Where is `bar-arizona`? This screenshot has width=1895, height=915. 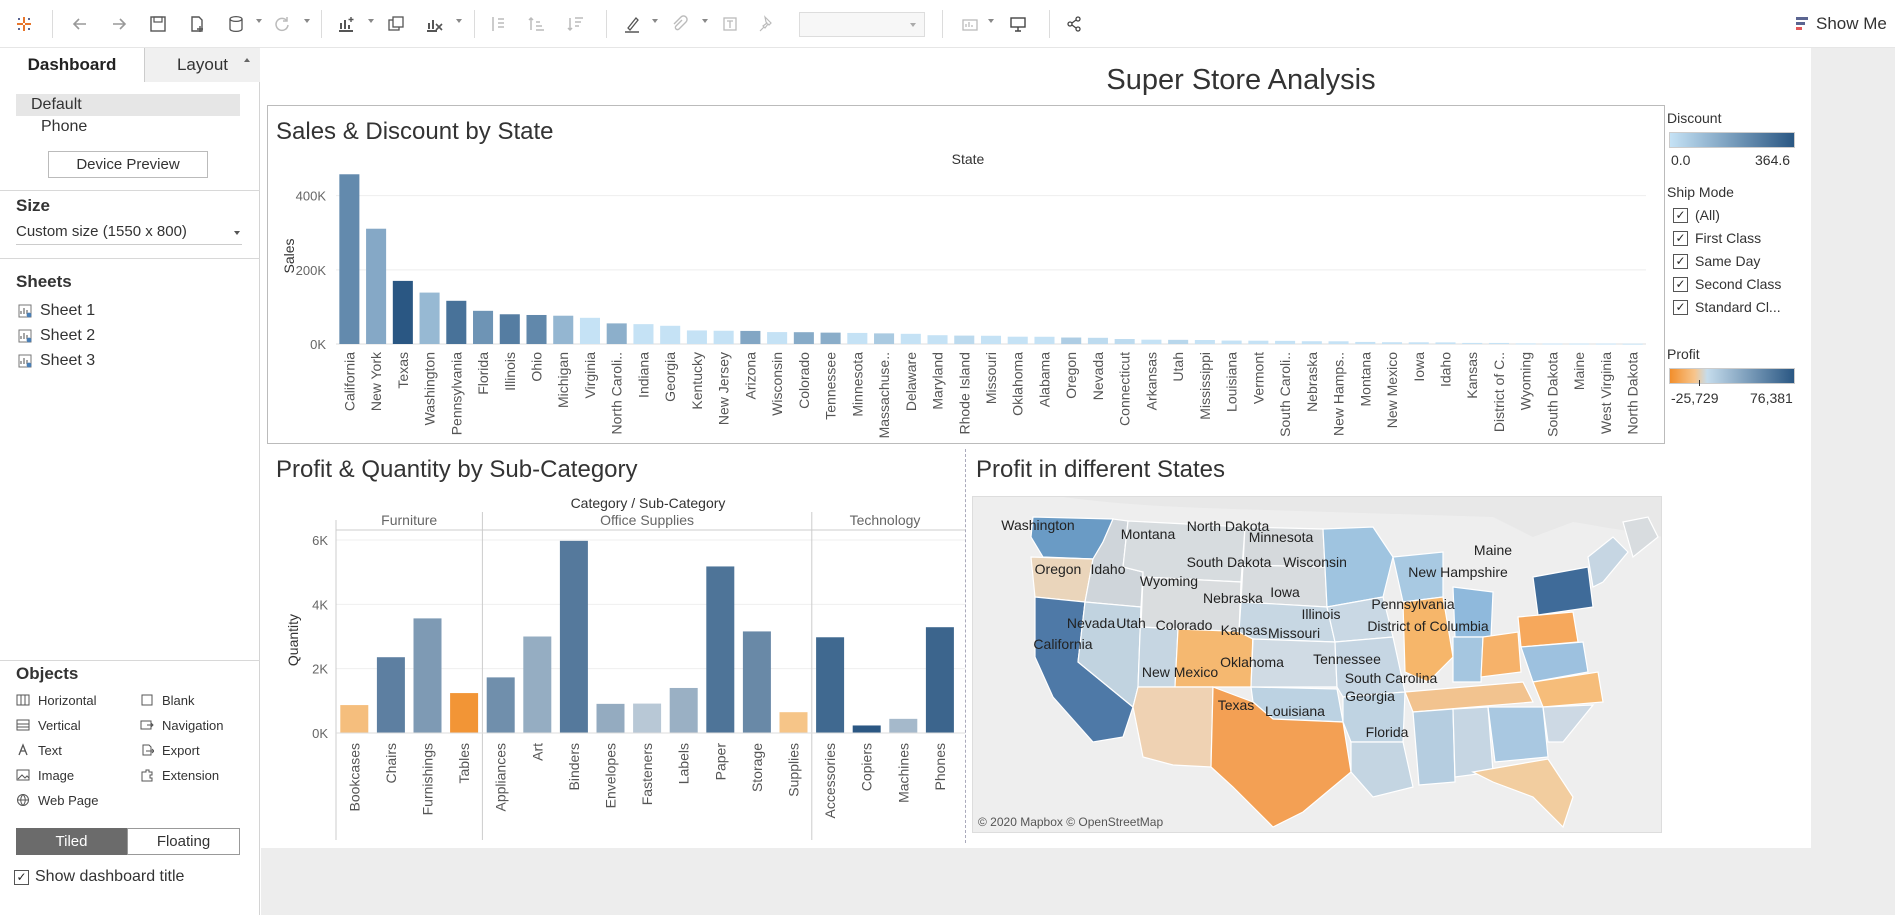
bar-arizona is located at coordinates (750, 337).